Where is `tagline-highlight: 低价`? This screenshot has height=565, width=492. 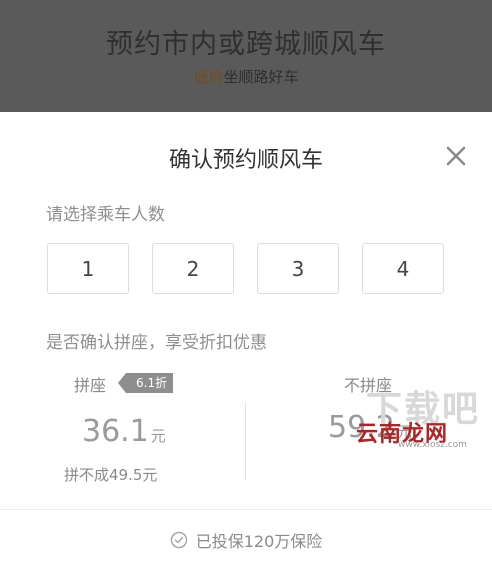 tagline-highlight: 低价 is located at coordinates (208, 77).